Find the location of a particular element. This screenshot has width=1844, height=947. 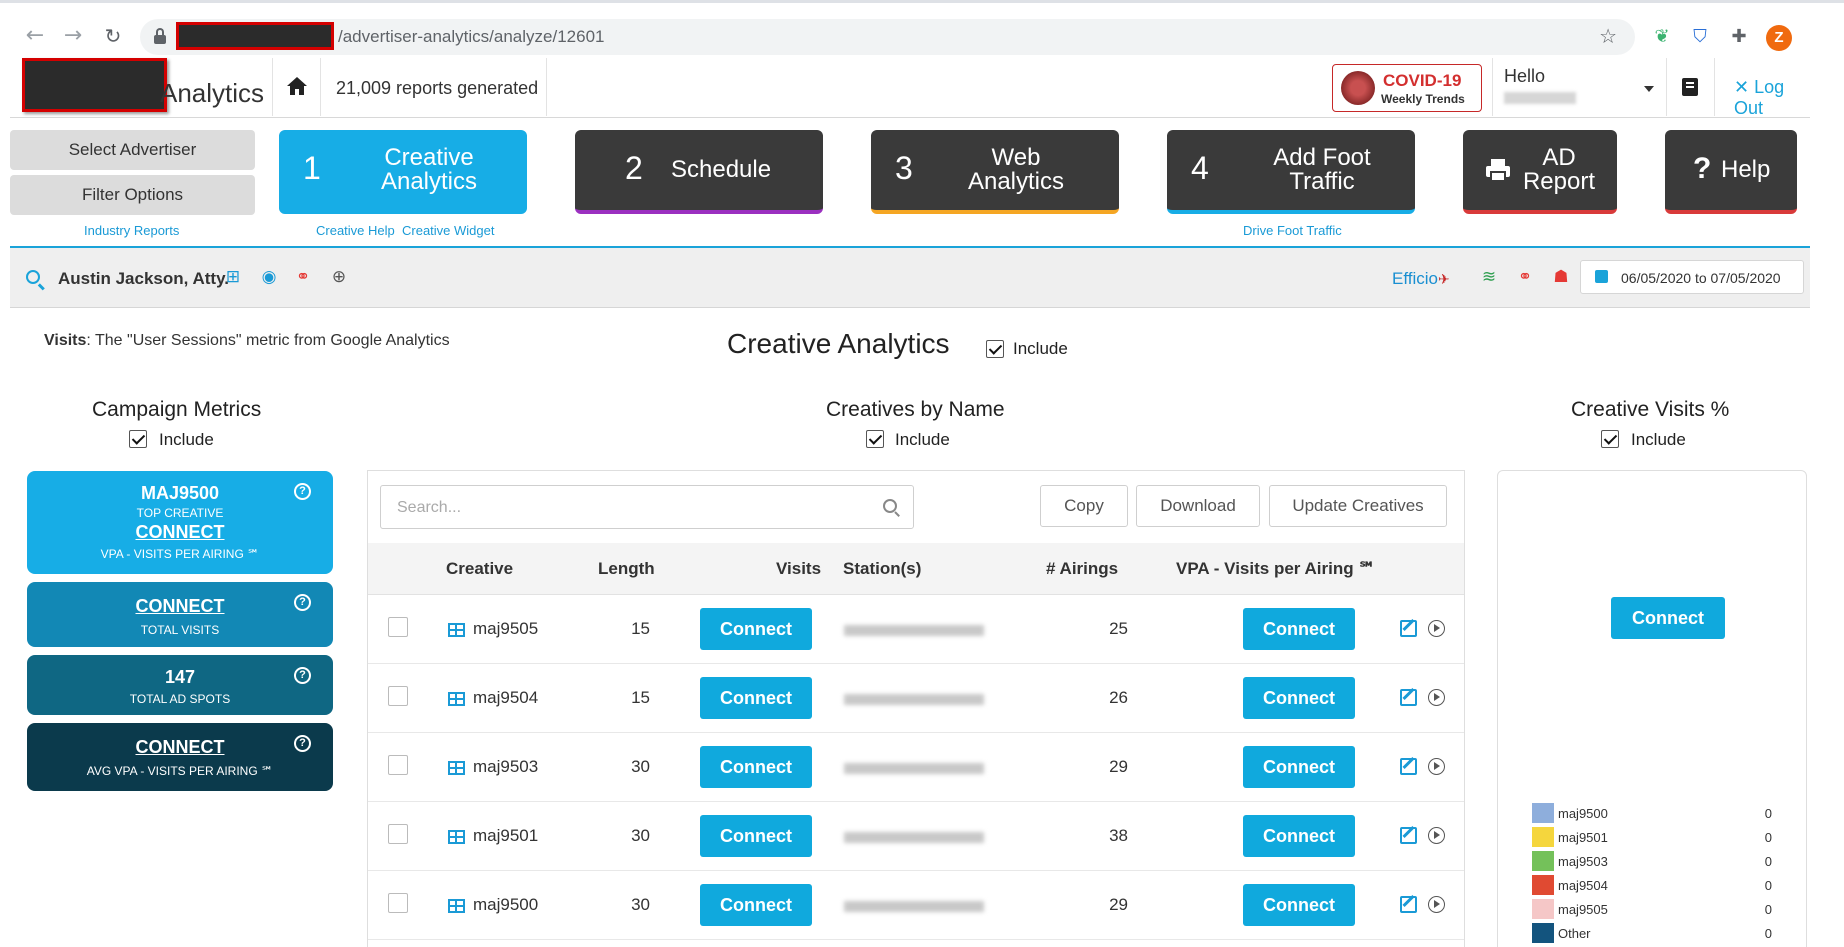

column-header-vpa: VPA - Visits per Airing ℠ is located at coordinates (1276, 569).